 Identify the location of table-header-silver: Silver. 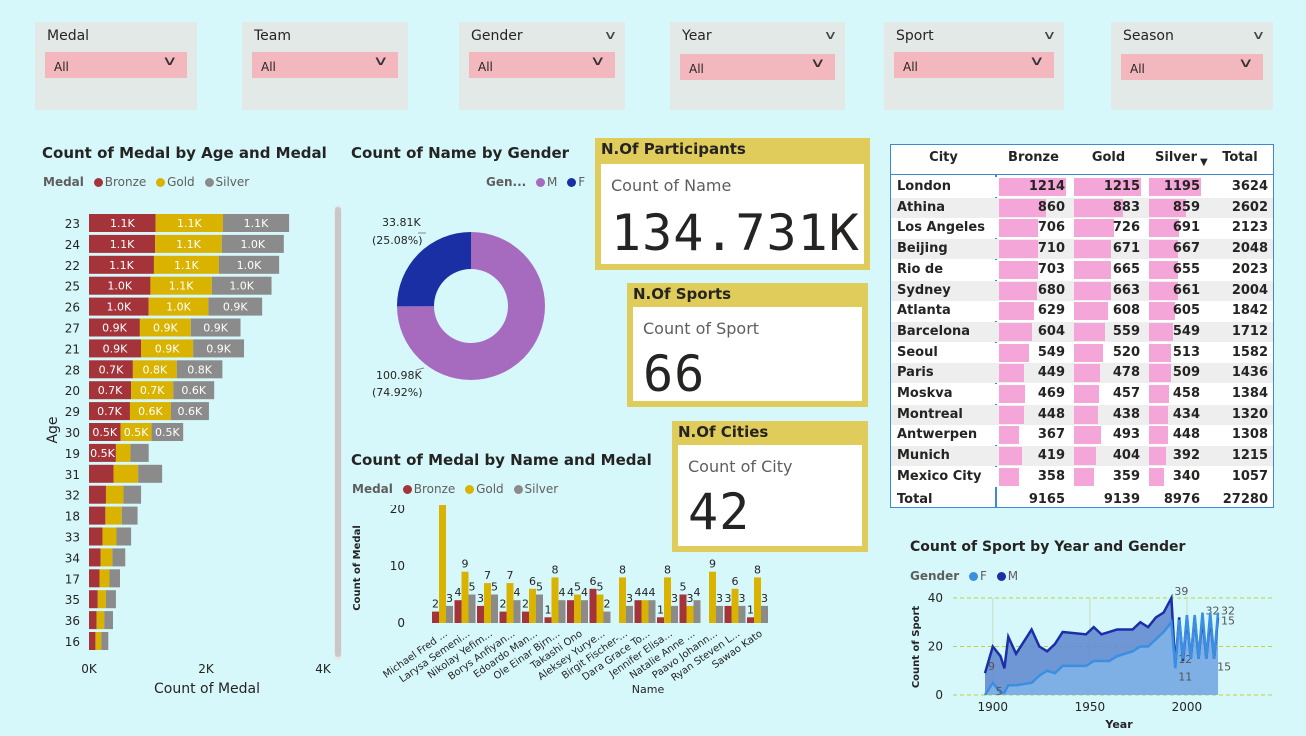
(1176, 160).